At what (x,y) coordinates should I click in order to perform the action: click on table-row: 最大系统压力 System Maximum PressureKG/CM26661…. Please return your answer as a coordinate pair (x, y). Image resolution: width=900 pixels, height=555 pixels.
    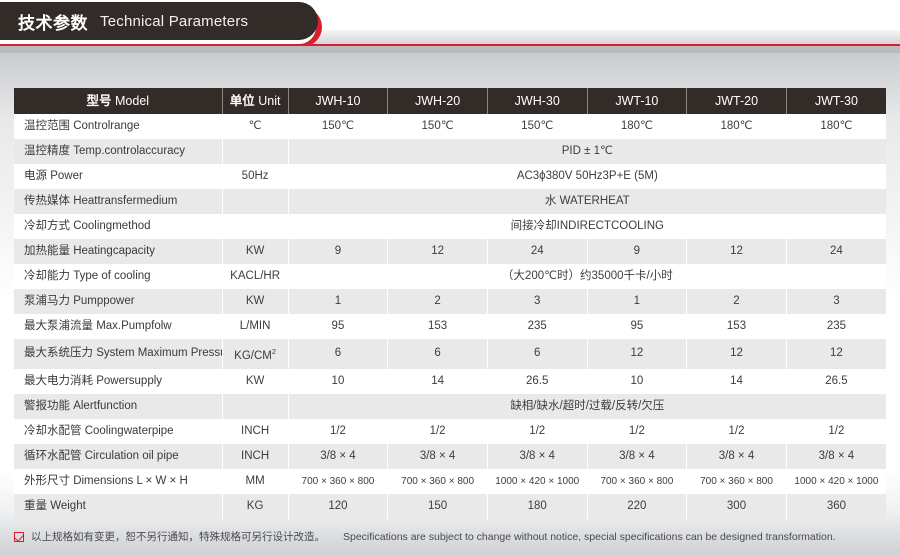
    Looking at the image, I should click on (450, 354).